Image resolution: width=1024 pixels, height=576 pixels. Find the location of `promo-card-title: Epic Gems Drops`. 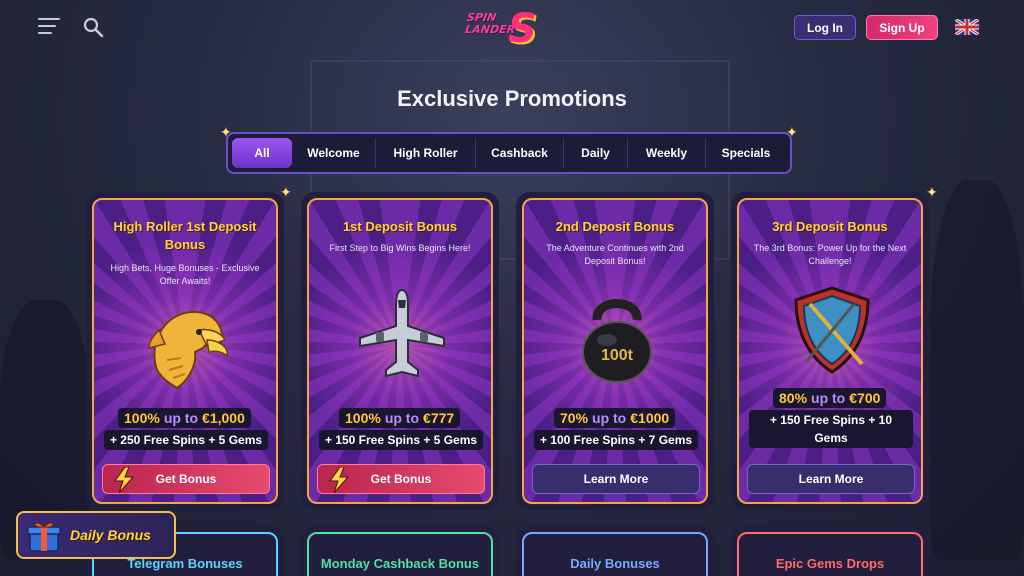

promo-card-title: Epic Gems Drops is located at coordinates (830, 554).